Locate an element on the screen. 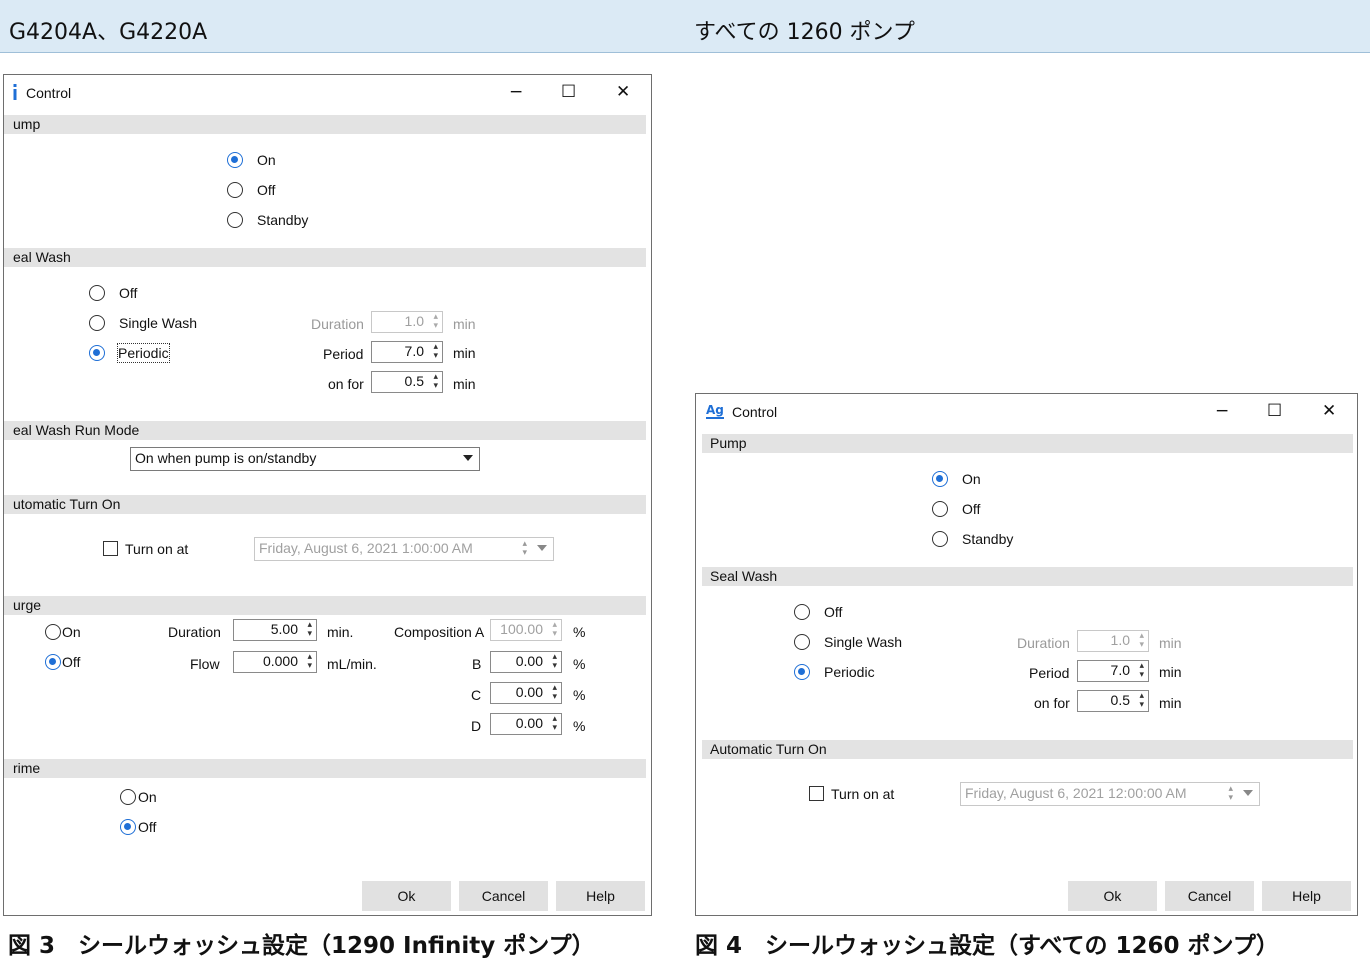  seal-wash-section-header: eal Wash is located at coordinates (325, 257).